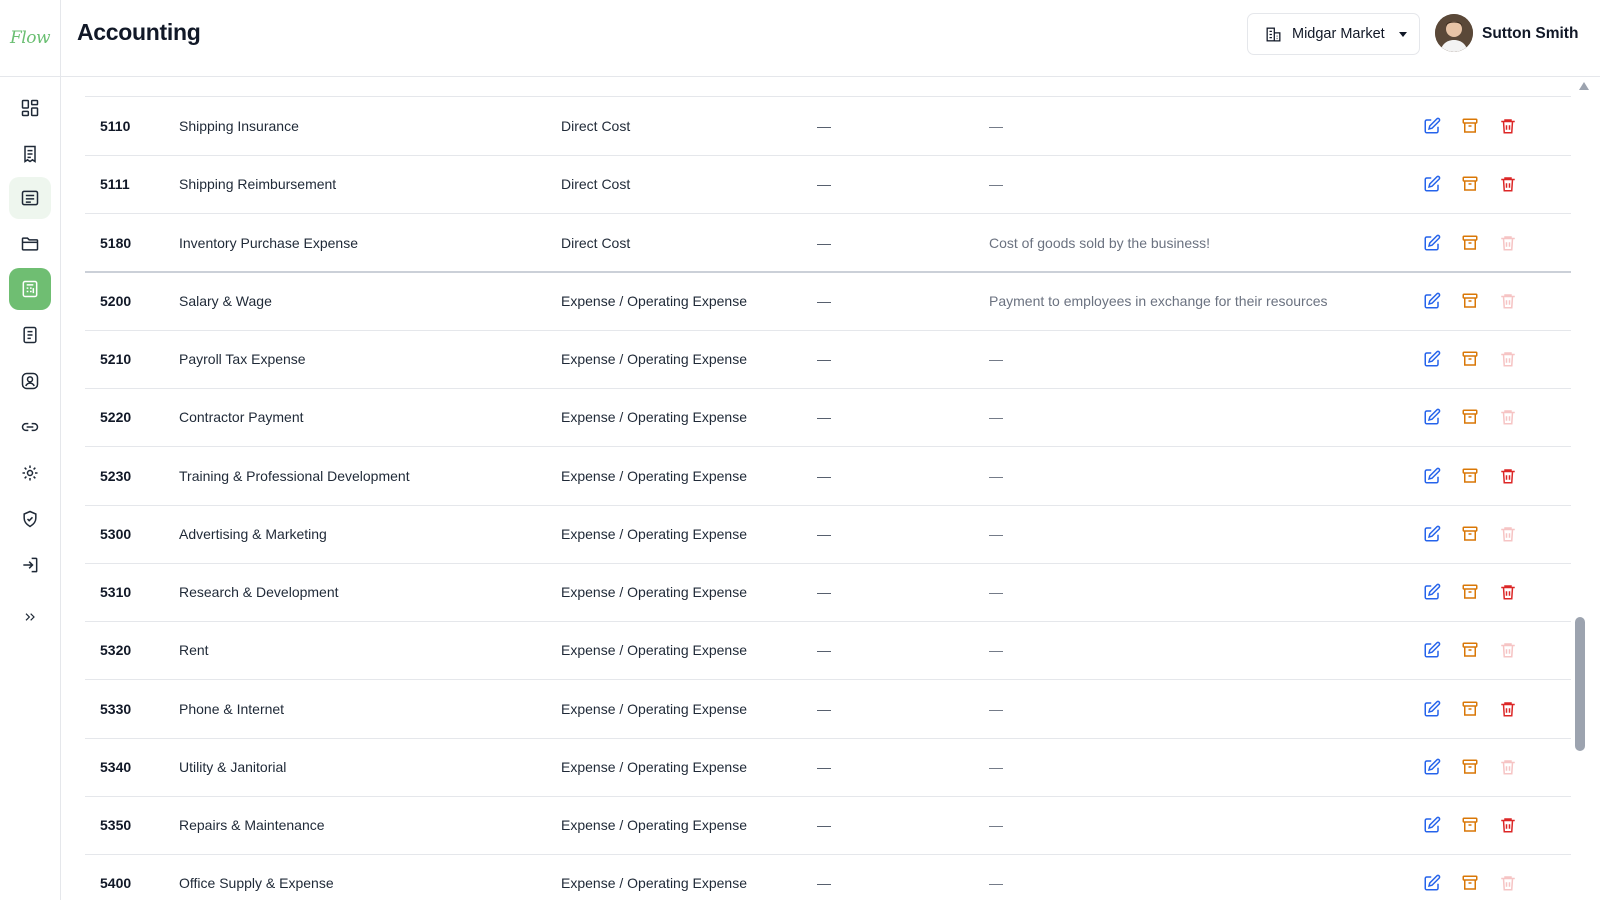  Describe the element at coordinates (828, 126) in the screenshot. I see `table-row: 5110 Shipping Insurance Direct Cost — —` at that location.